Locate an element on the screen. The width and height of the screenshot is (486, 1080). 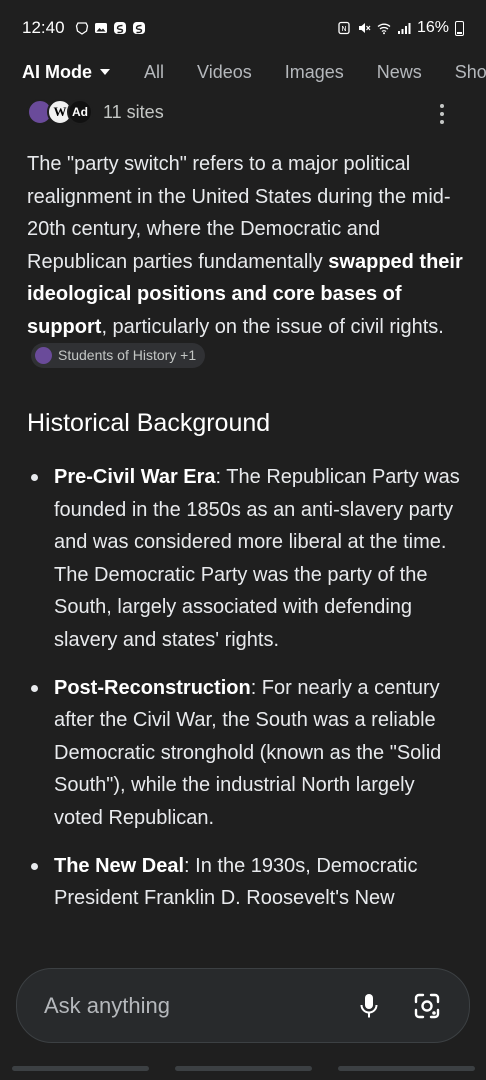
citation-label: Students of History +1 is located at coordinates (127, 355).